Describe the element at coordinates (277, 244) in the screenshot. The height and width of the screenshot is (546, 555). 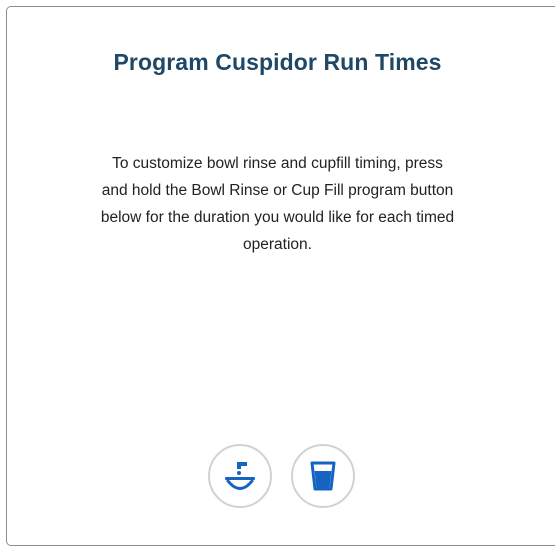
I see `description-line: operation.` at that location.